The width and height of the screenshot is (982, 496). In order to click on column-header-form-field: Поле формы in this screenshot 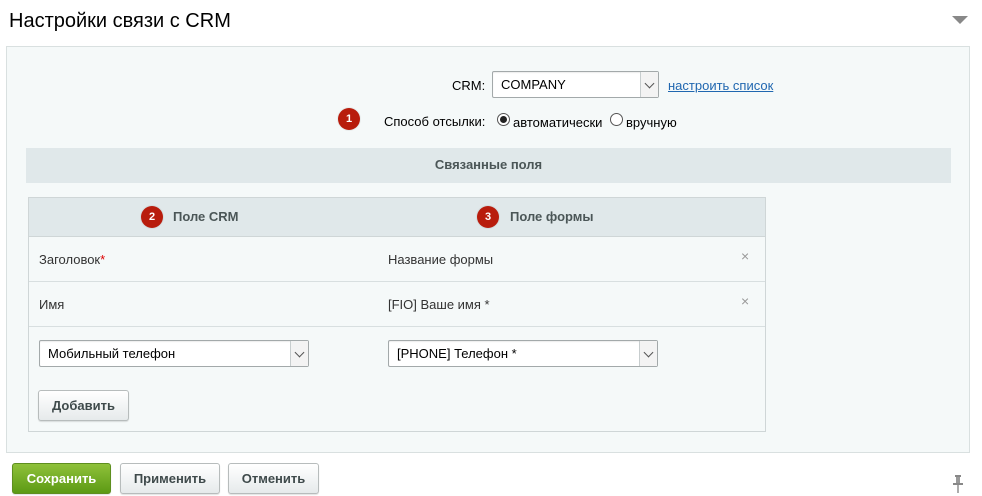, I will do `click(552, 216)`.